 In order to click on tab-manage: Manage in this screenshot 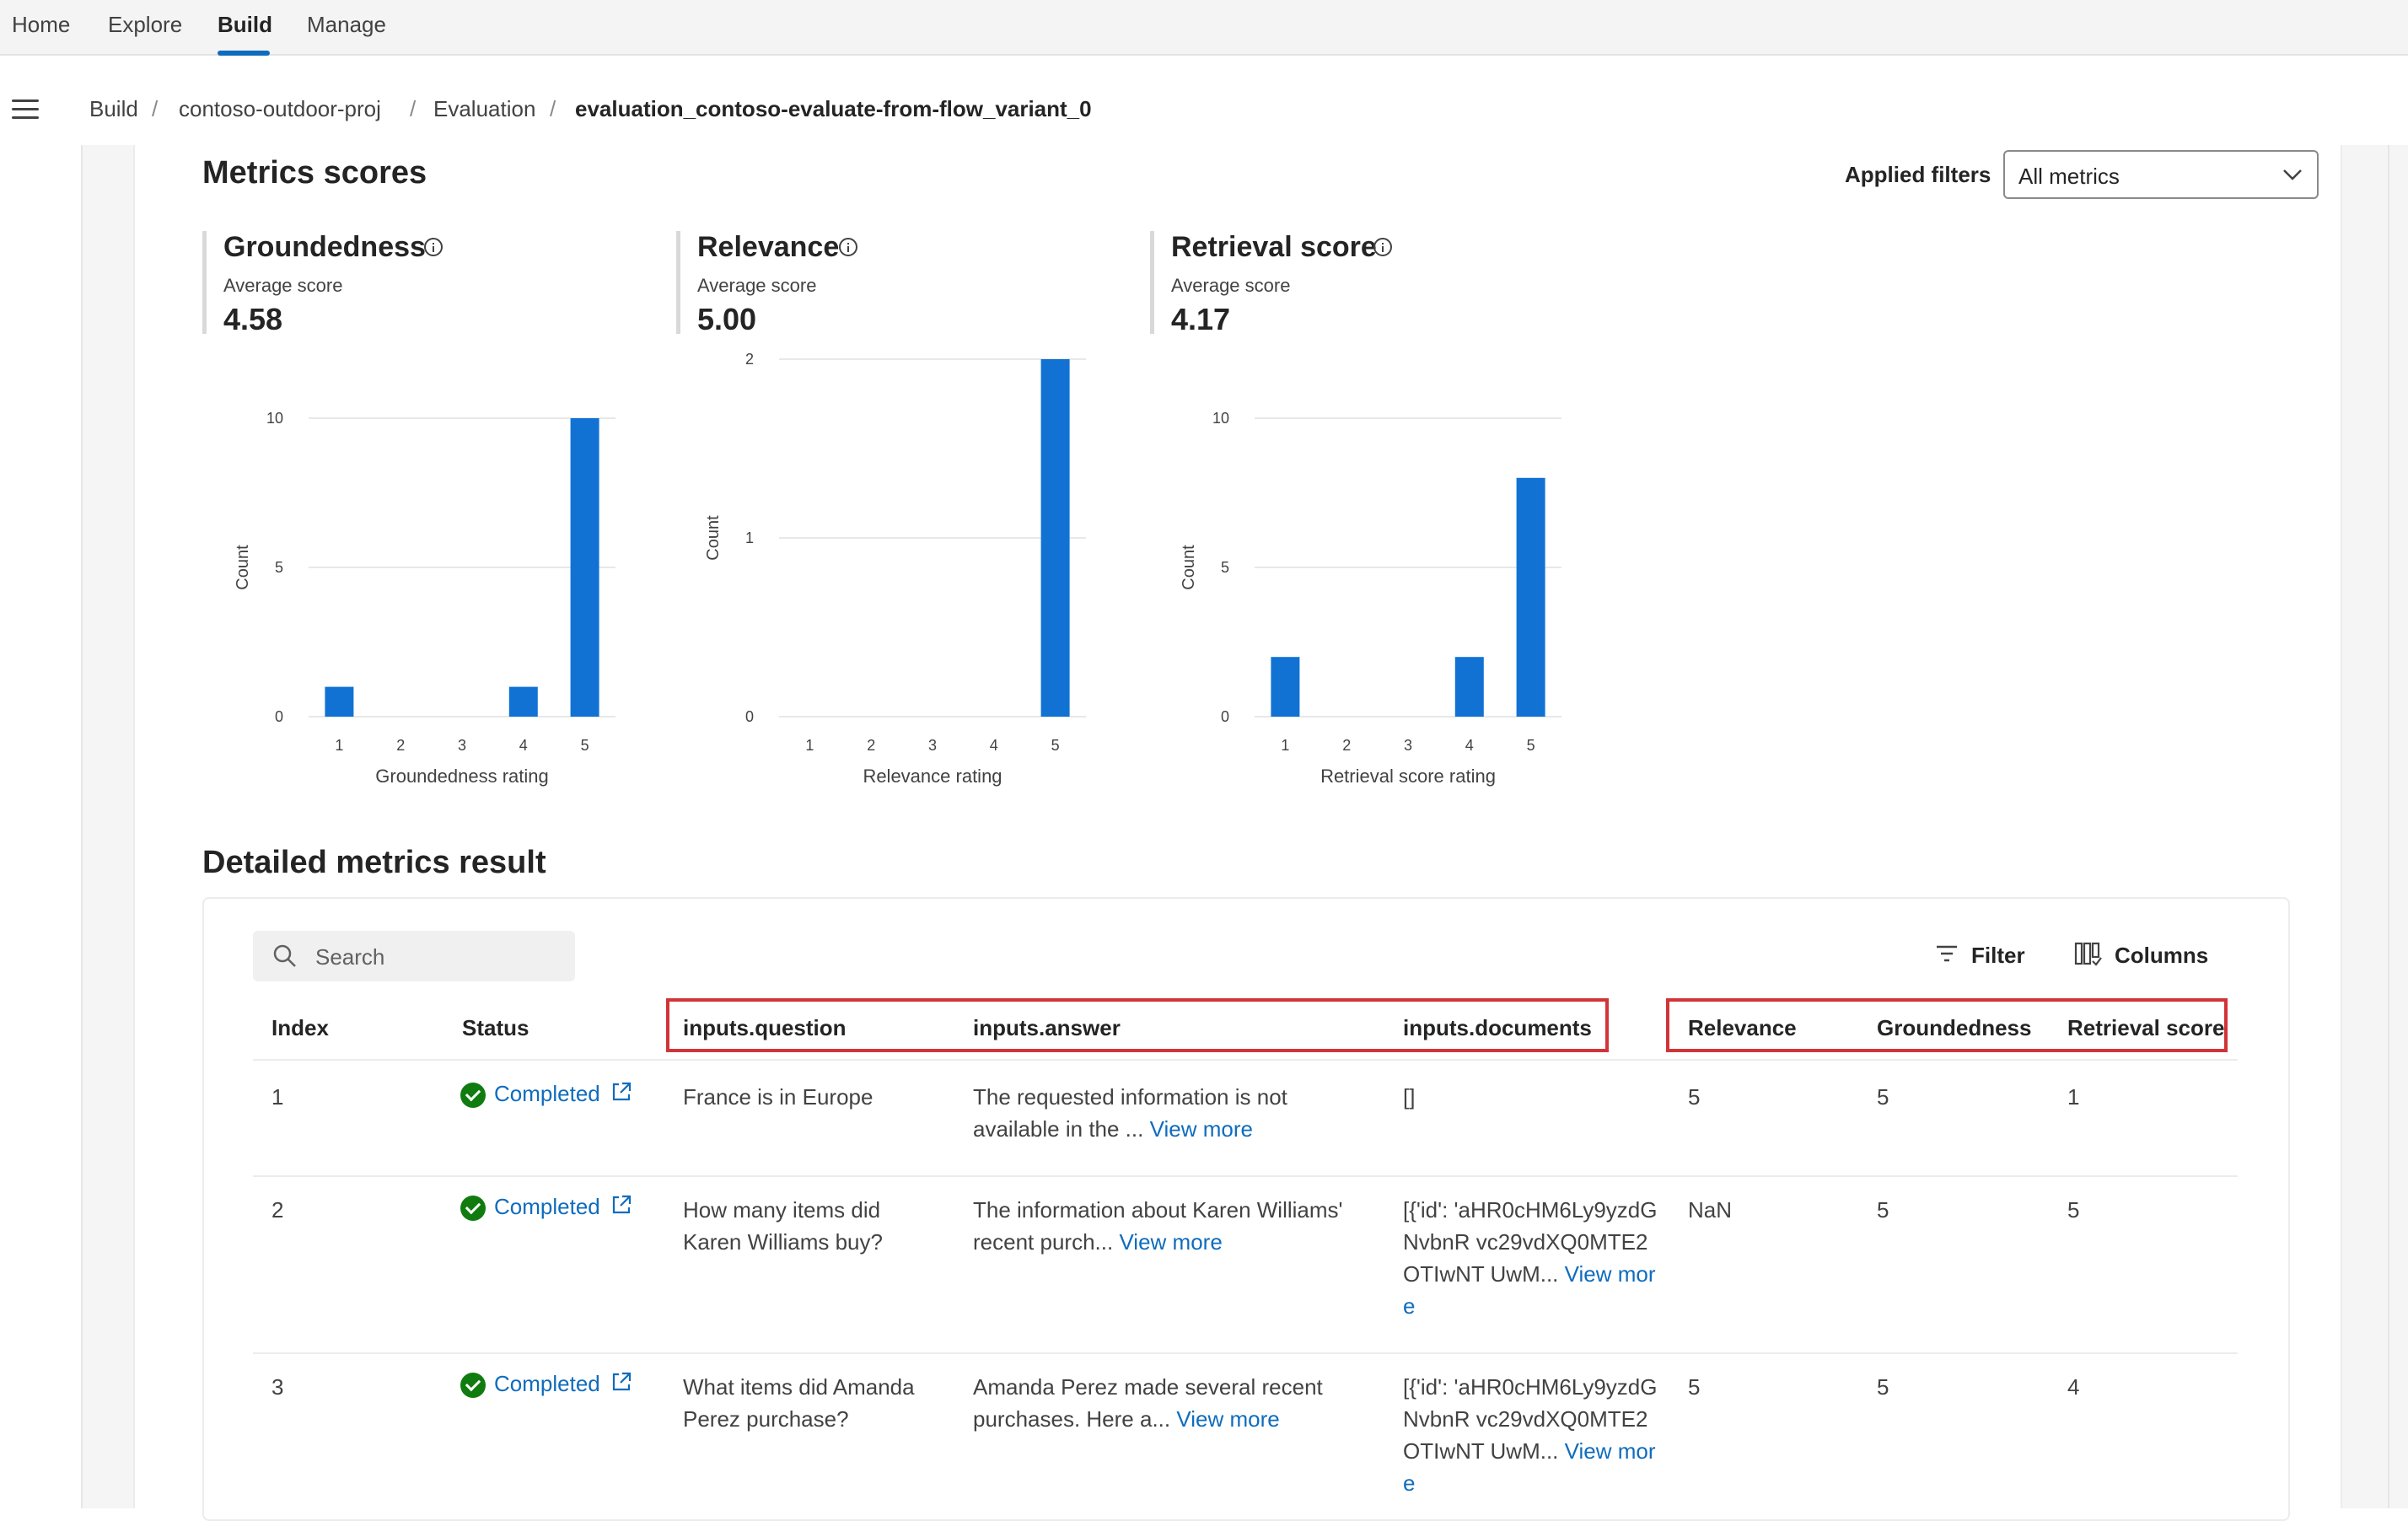, I will do `click(347, 25)`.